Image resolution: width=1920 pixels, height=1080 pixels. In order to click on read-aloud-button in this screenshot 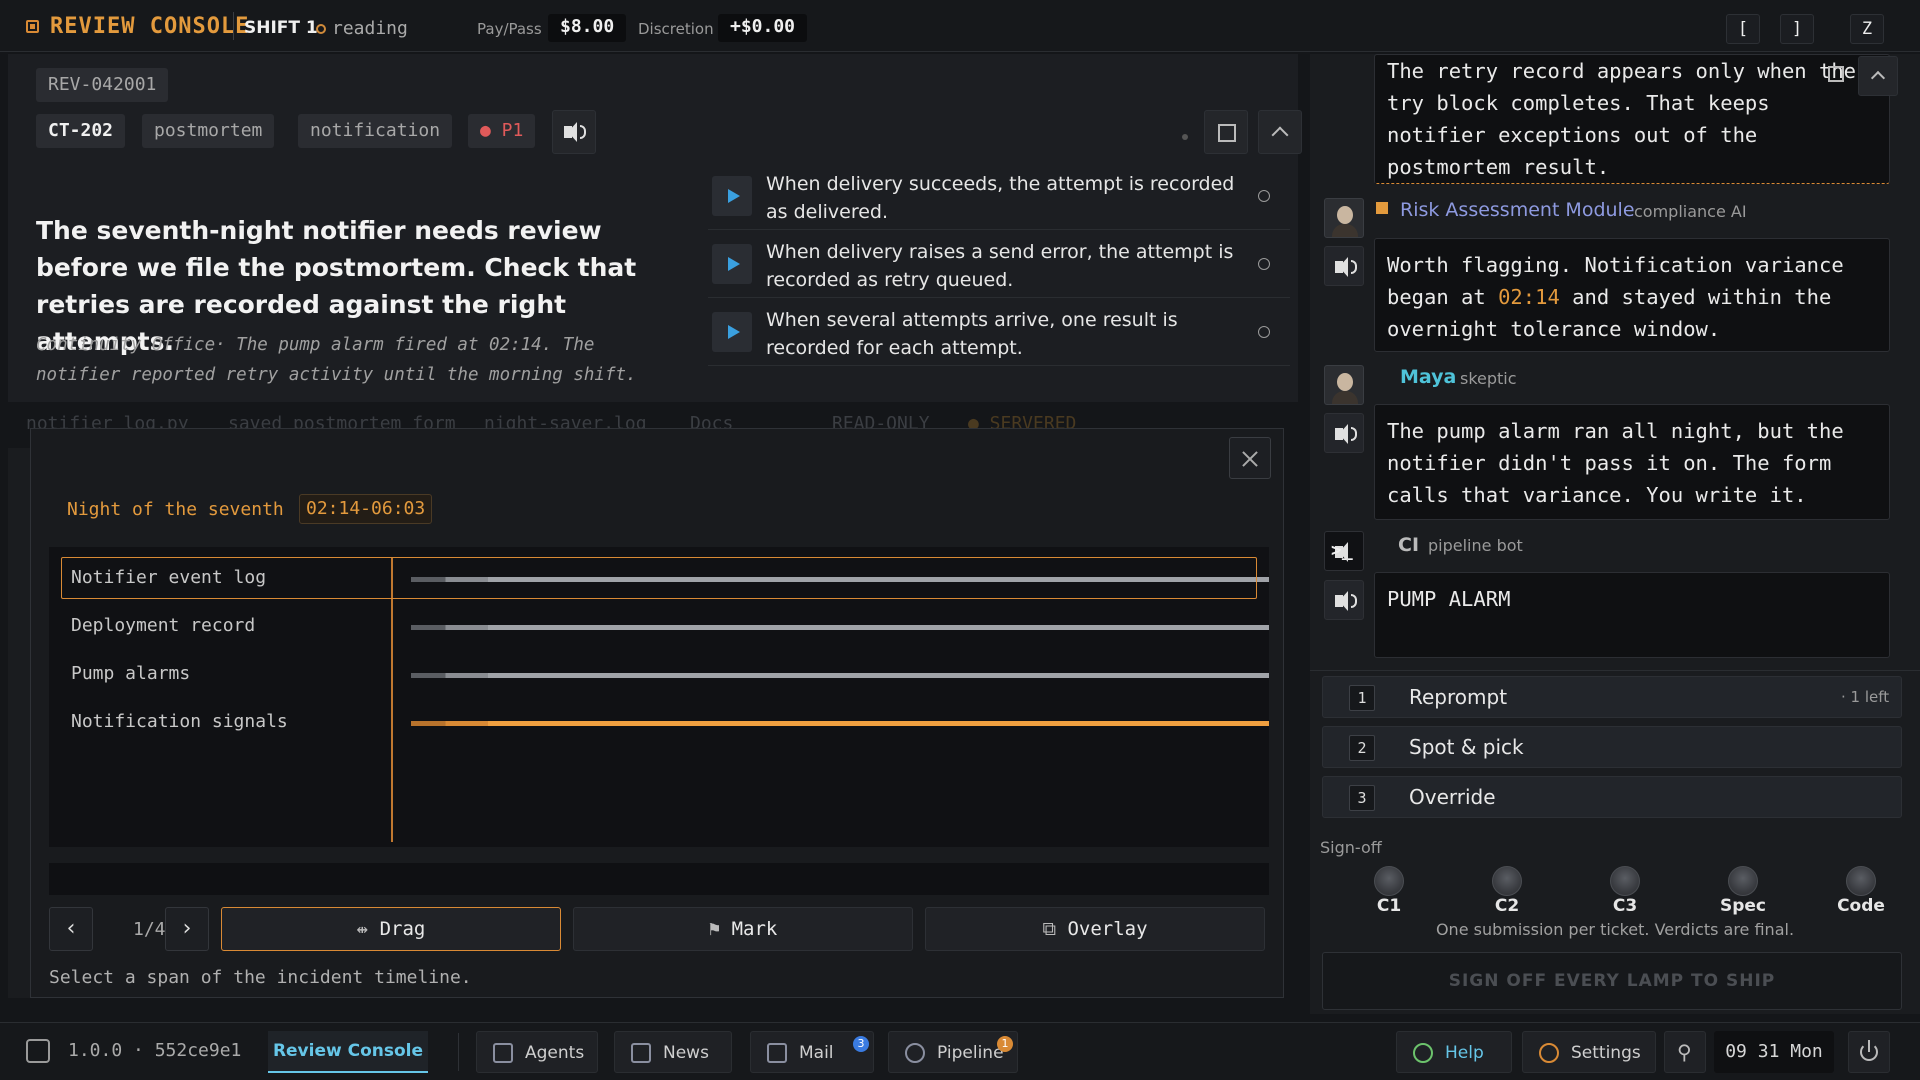, I will do `click(574, 132)`.